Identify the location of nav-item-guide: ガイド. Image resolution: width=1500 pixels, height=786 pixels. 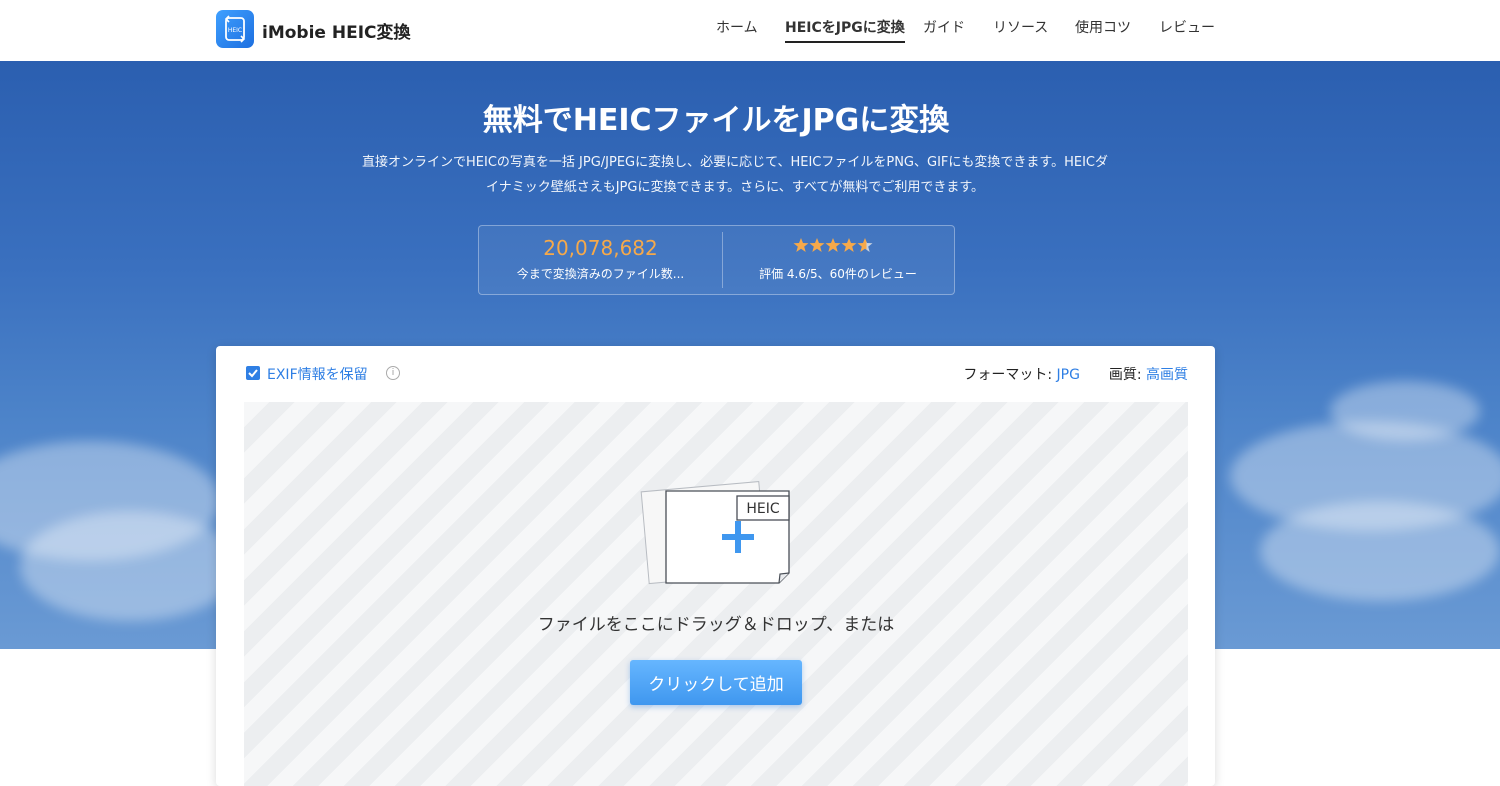
(944, 29).